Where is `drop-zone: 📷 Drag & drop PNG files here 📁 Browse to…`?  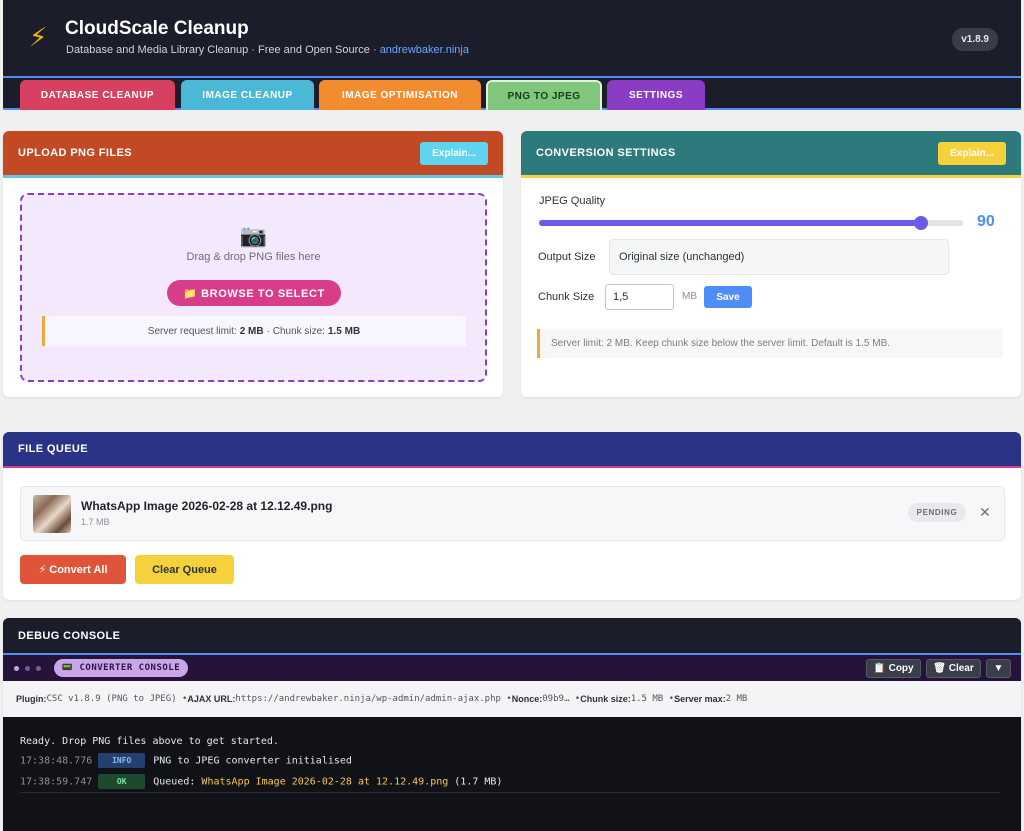 drop-zone: 📷 Drag & drop PNG files here 📁 Browse to… is located at coordinates (253, 287).